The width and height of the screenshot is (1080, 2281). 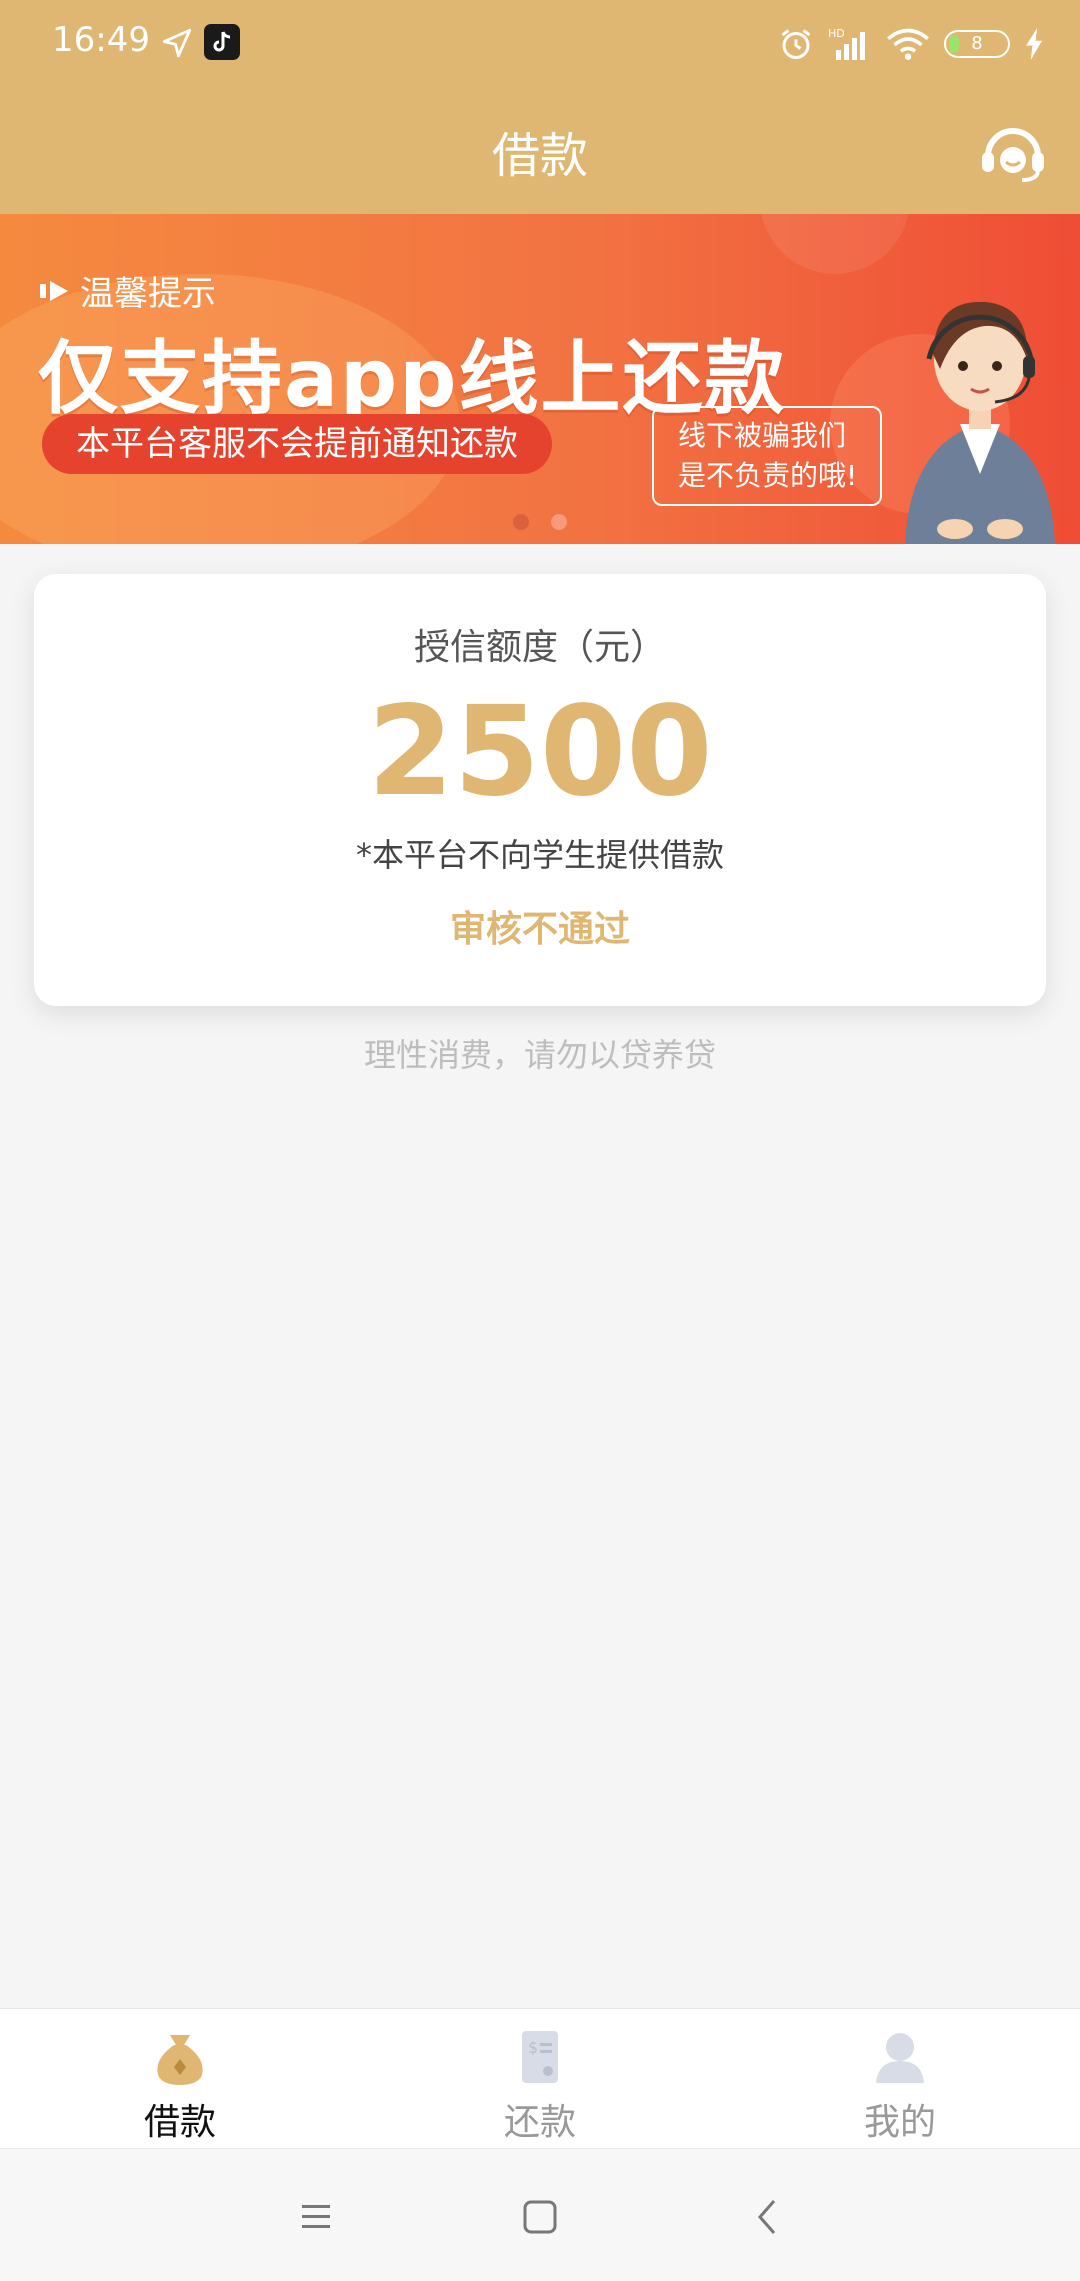 I want to click on money-bag-icon, so click(x=180, y=2060).